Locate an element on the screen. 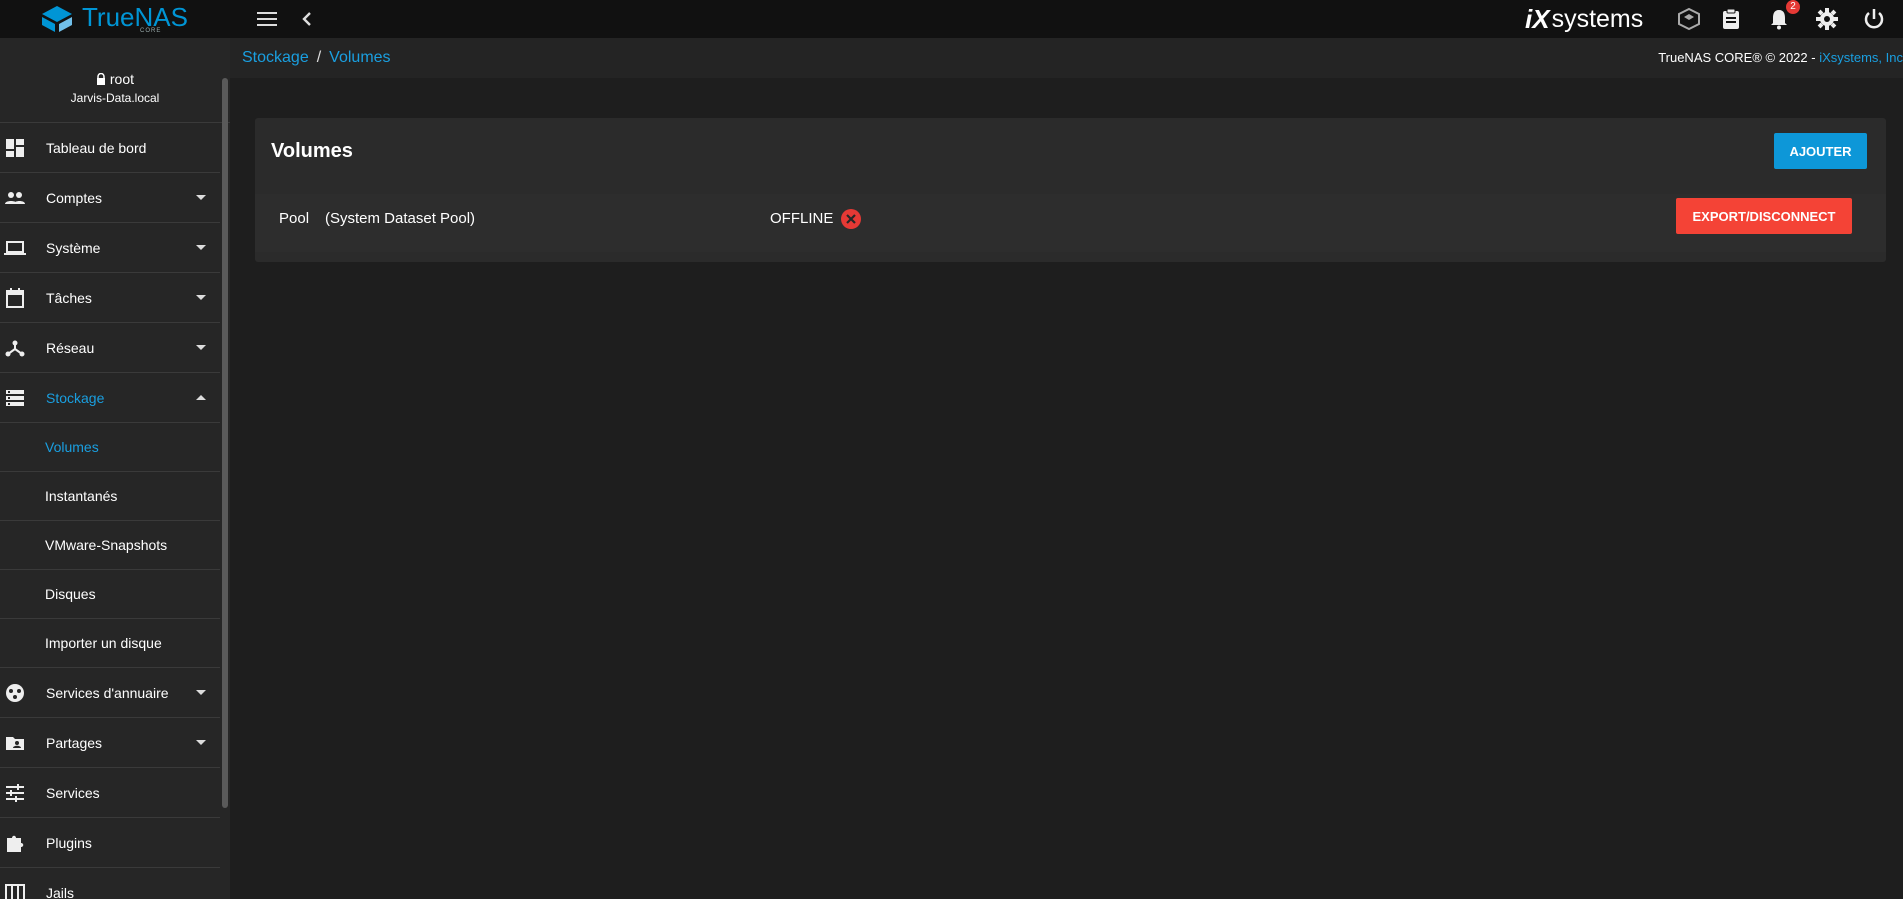  breadcrumb: Stockage / Volumes is located at coordinates (316, 58).